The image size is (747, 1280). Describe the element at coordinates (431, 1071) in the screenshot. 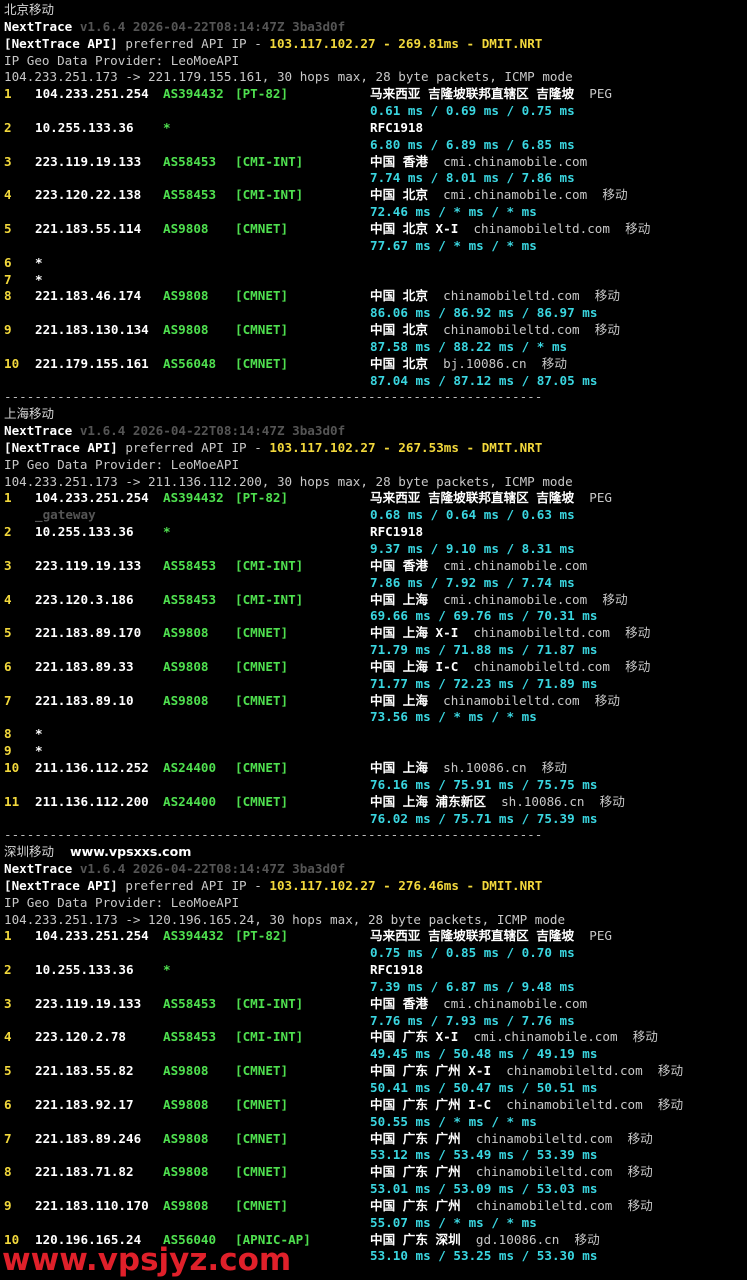

I see `hop-location: 中国 广东 广州 X-I` at that location.